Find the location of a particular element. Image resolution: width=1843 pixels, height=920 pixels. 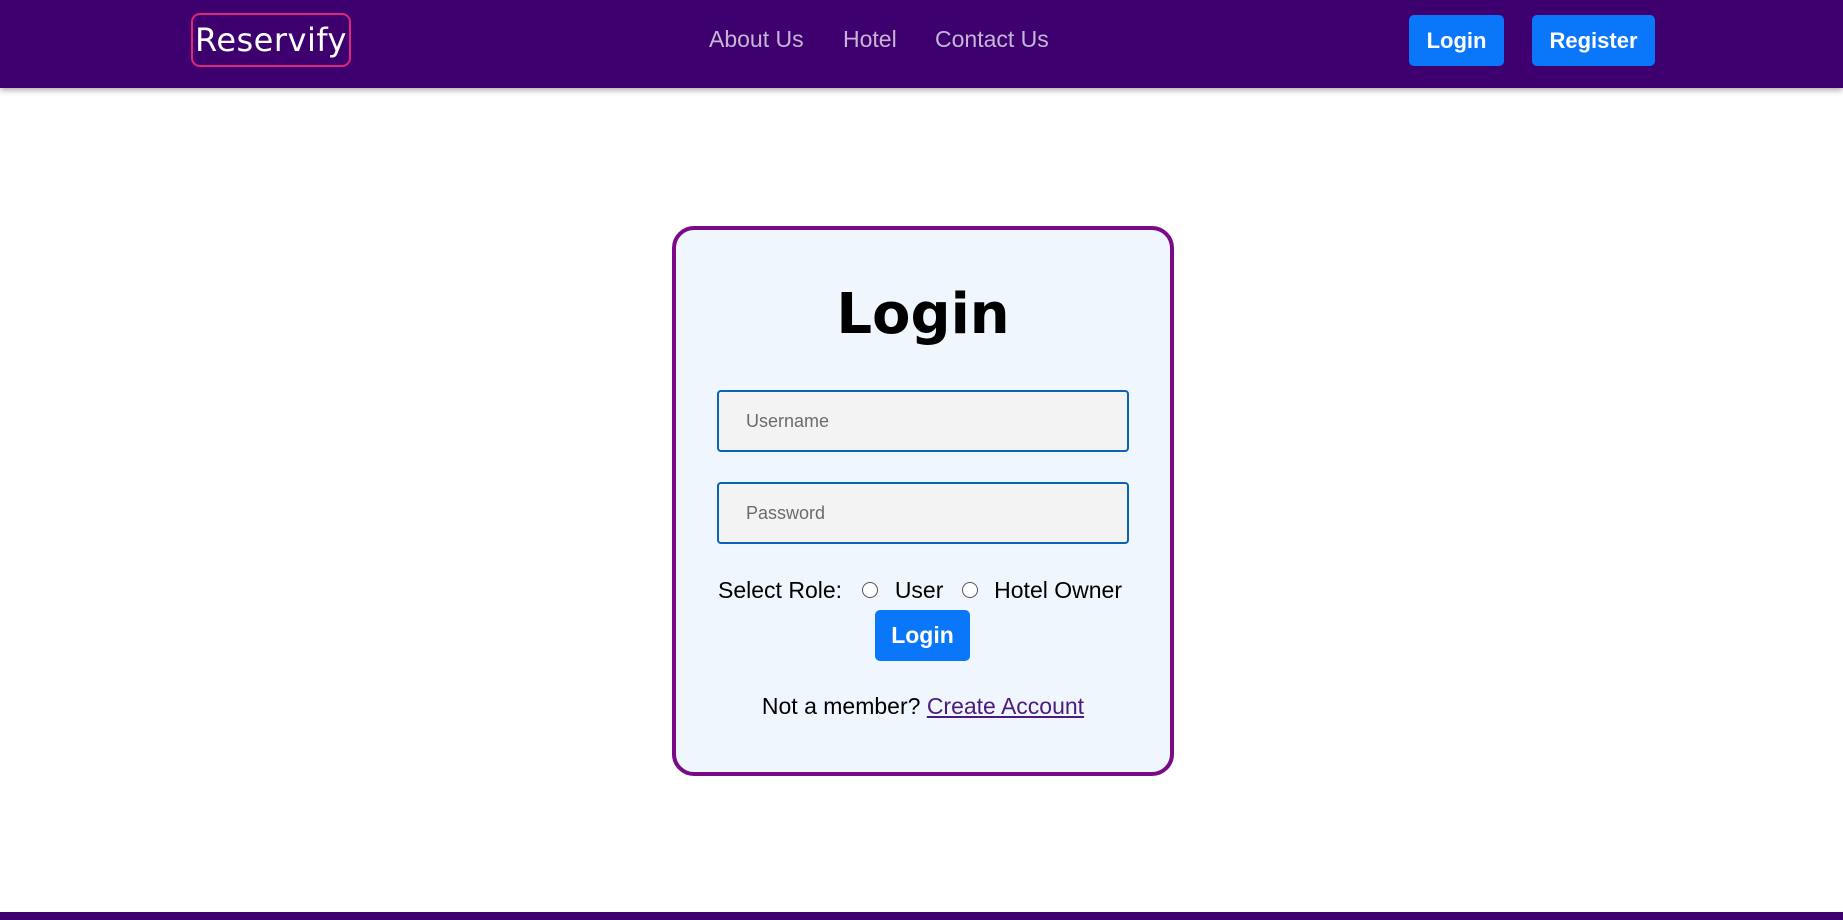

role-label: Select Role: is located at coordinates (780, 590).